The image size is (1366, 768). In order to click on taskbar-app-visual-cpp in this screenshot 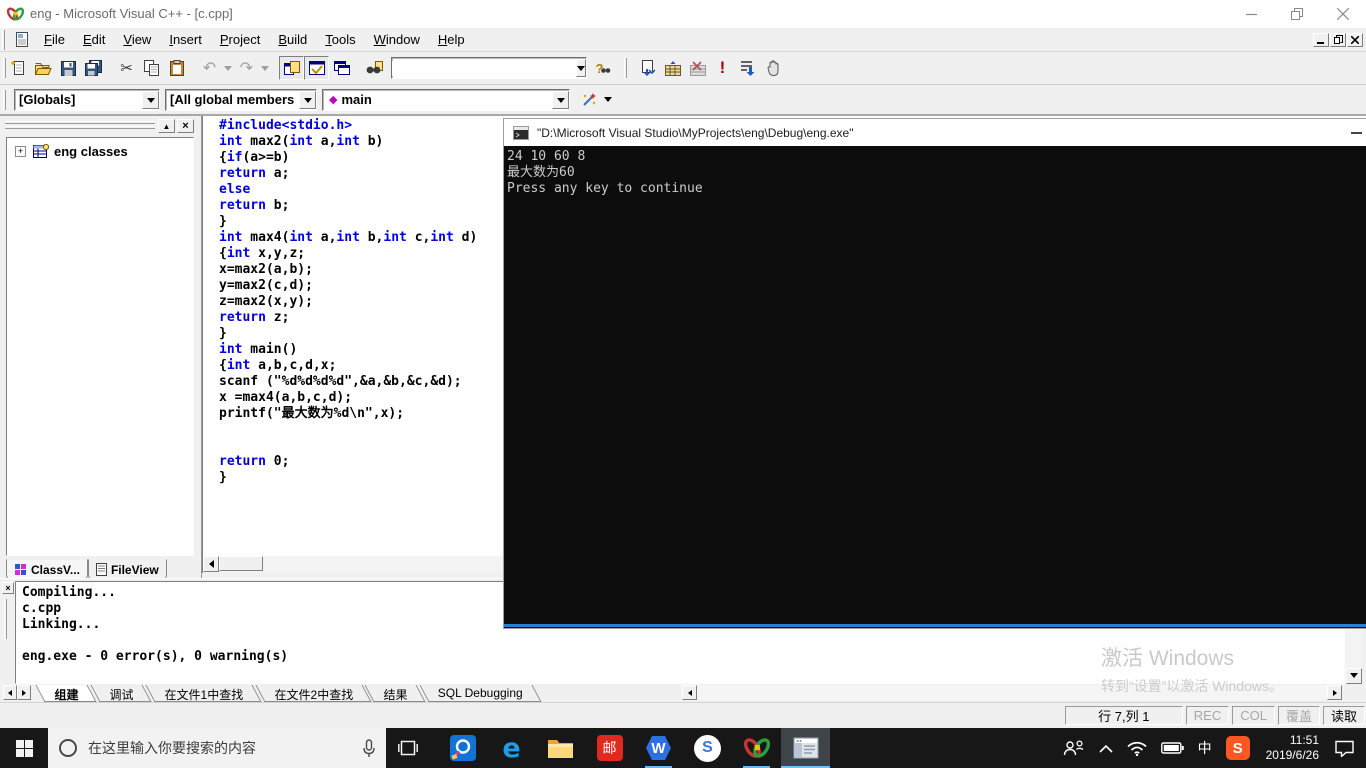, I will do `click(756, 748)`.